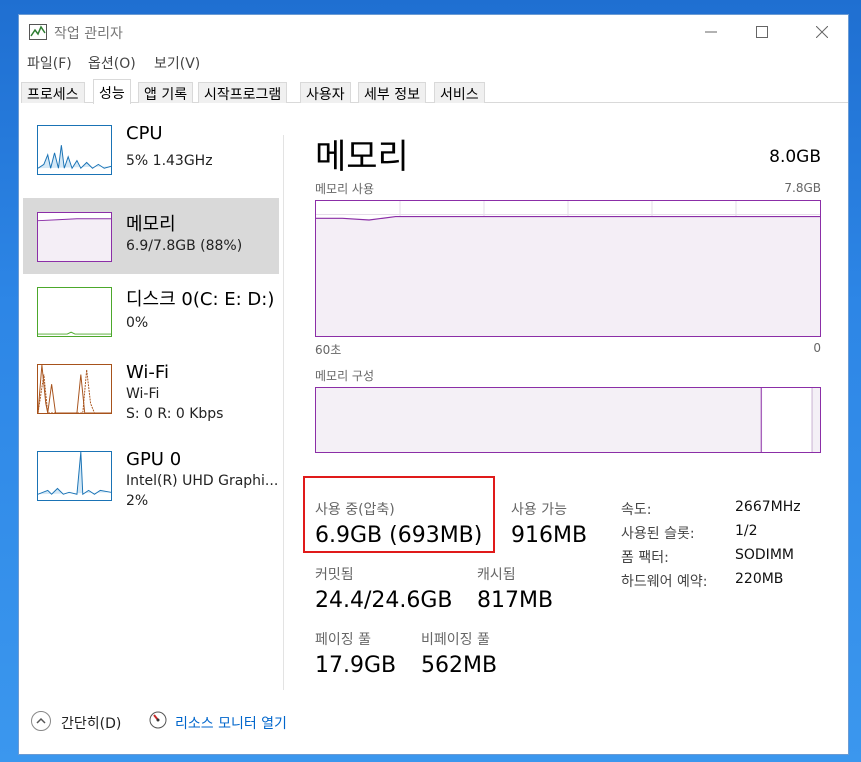 The height and width of the screenshot is (762, 861). What do you see at coordinates (143, 394) in the screenshot?
I see `sidebar-item-detail: Wi-Fi` at bounding box center [143, 394].